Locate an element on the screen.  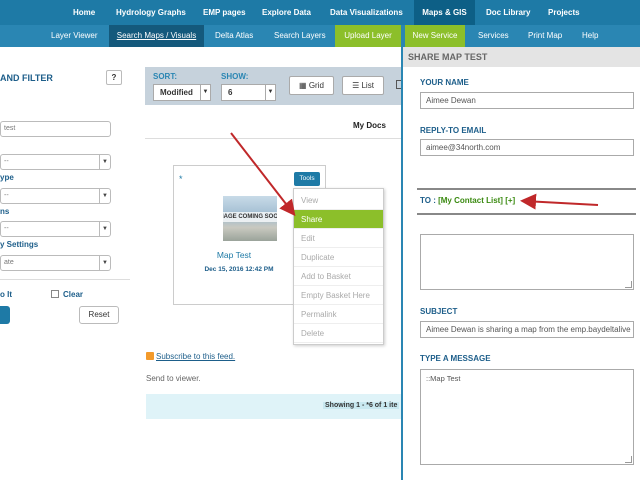
rss-icon is located at coordinates (150, 356).